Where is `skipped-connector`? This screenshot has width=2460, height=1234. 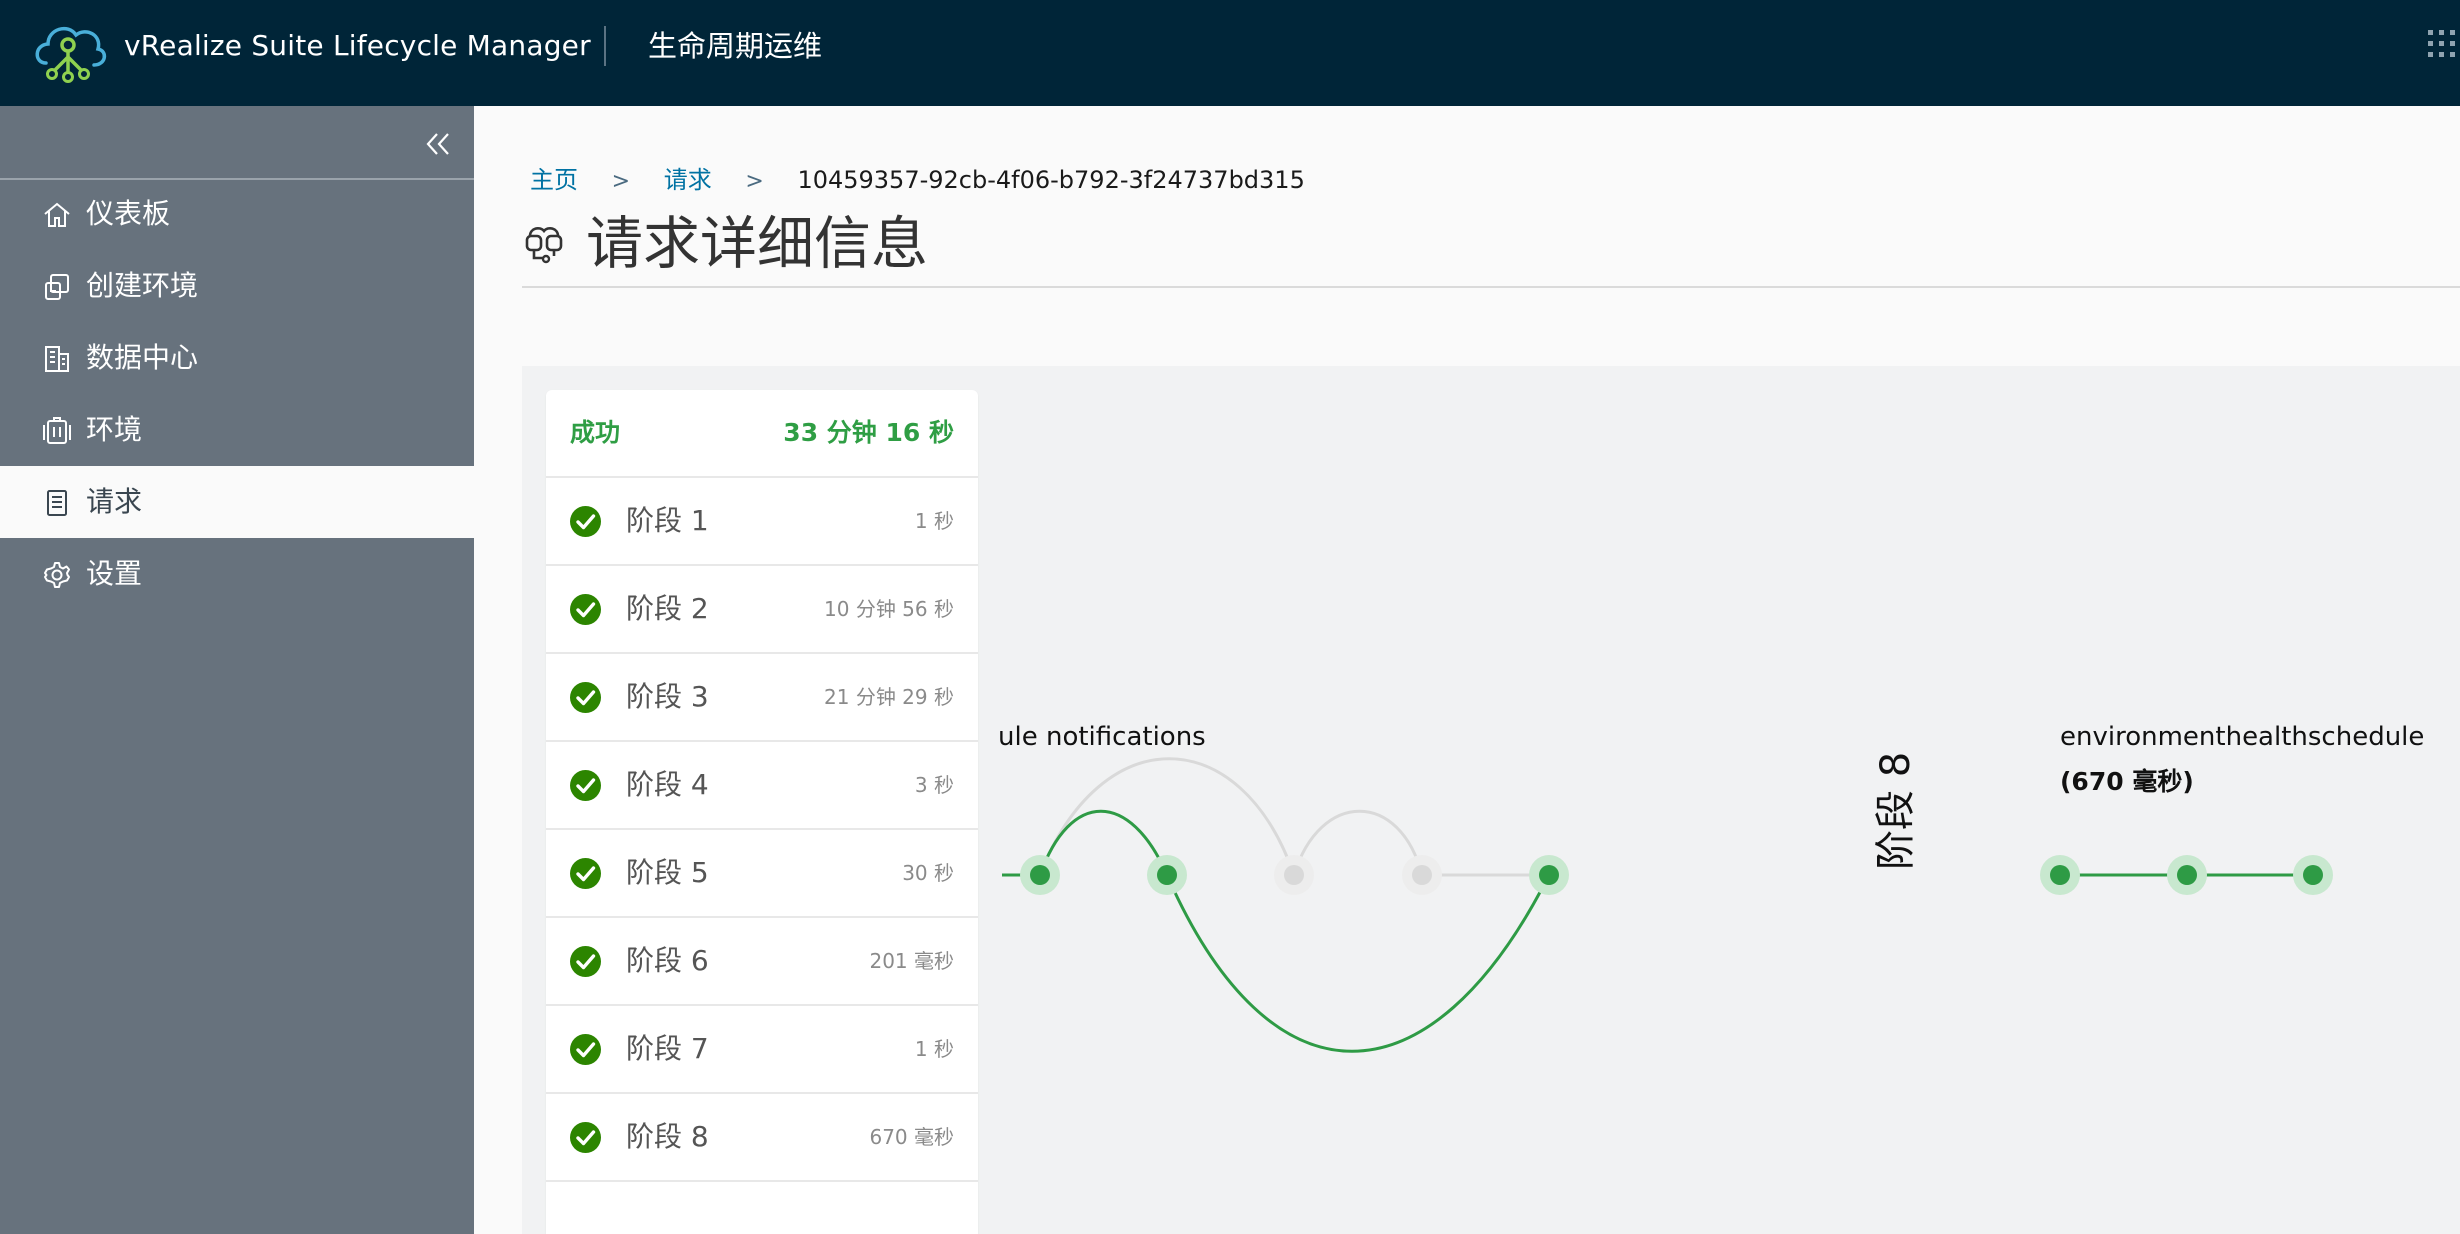
skipped-connector is located at coordinates (1358, 842).